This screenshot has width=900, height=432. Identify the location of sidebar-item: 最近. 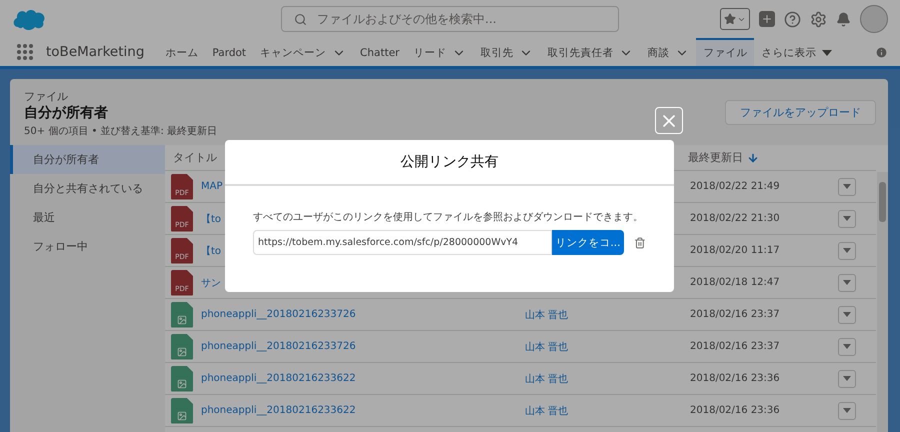
(87, 217).